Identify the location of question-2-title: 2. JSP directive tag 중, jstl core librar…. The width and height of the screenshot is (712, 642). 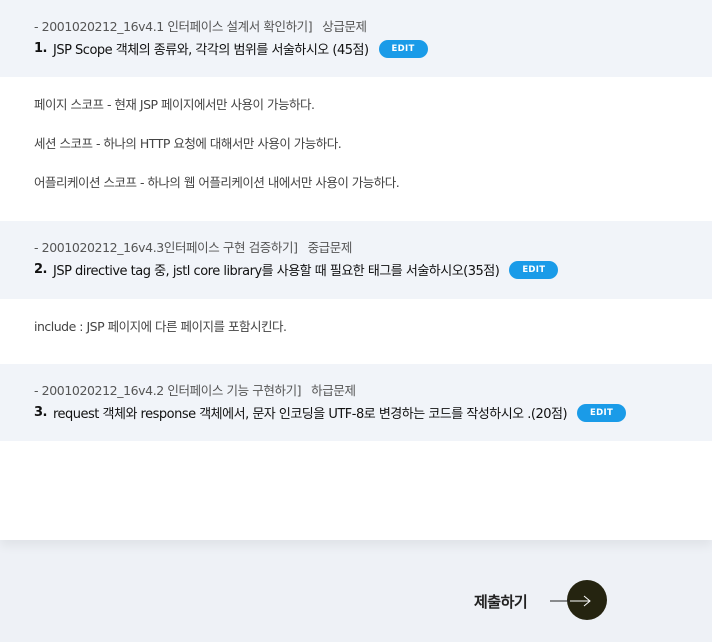
(296, 269).